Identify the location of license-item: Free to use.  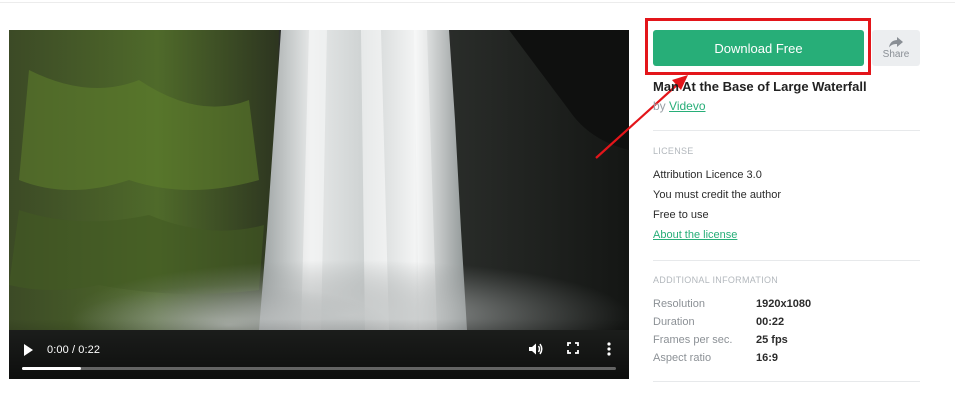
(681, 215).